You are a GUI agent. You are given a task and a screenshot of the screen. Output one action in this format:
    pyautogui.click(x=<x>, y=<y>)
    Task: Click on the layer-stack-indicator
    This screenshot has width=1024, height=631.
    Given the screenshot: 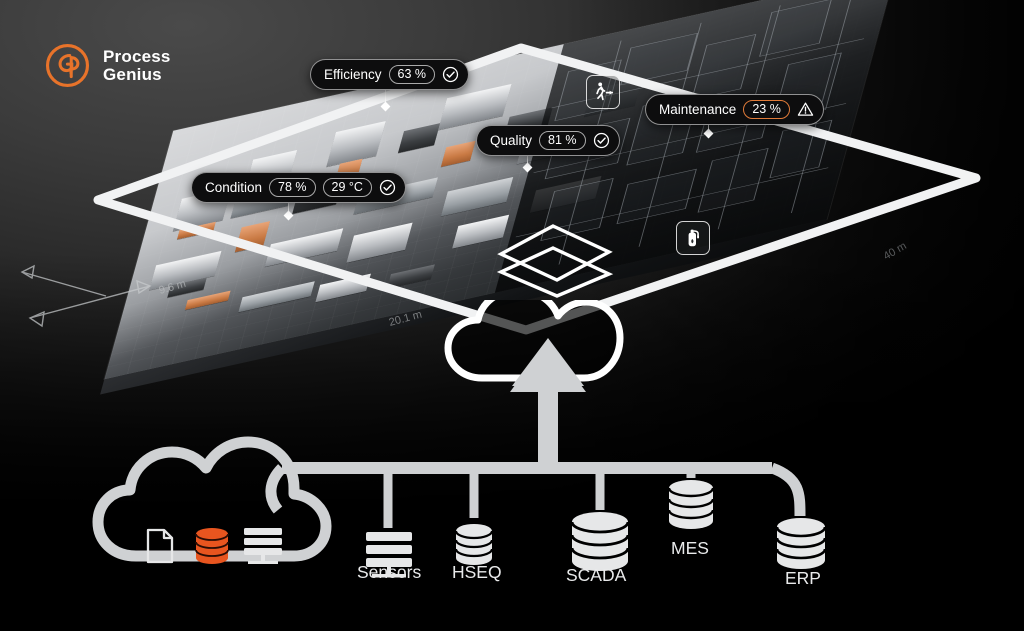 What is the action you would take?
    pyautogui.click(x=555, y=260)
    